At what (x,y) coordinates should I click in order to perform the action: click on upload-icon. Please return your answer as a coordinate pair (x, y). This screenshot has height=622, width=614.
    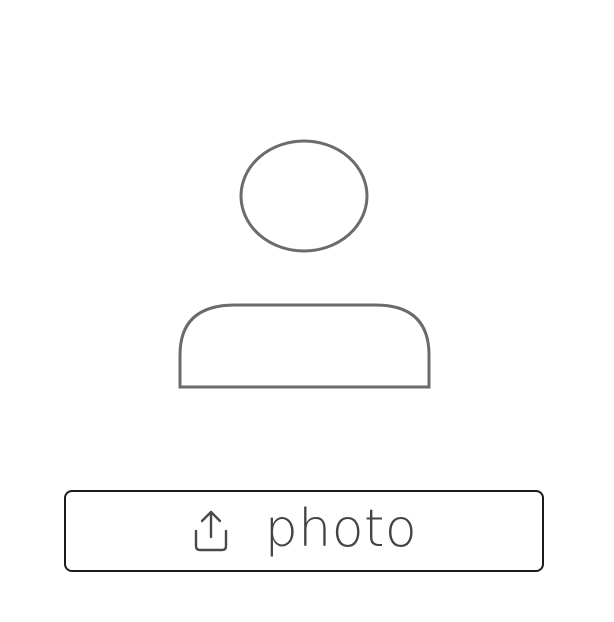
    Looking at the image, I should click on (211, 531).